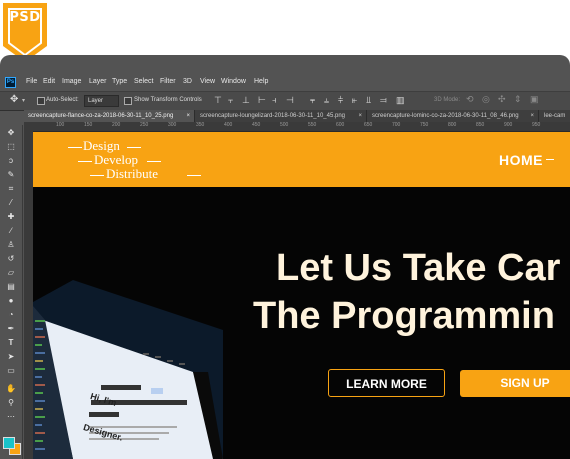  I want to click on document-tab-label: lee-cam, so click(555, 116).